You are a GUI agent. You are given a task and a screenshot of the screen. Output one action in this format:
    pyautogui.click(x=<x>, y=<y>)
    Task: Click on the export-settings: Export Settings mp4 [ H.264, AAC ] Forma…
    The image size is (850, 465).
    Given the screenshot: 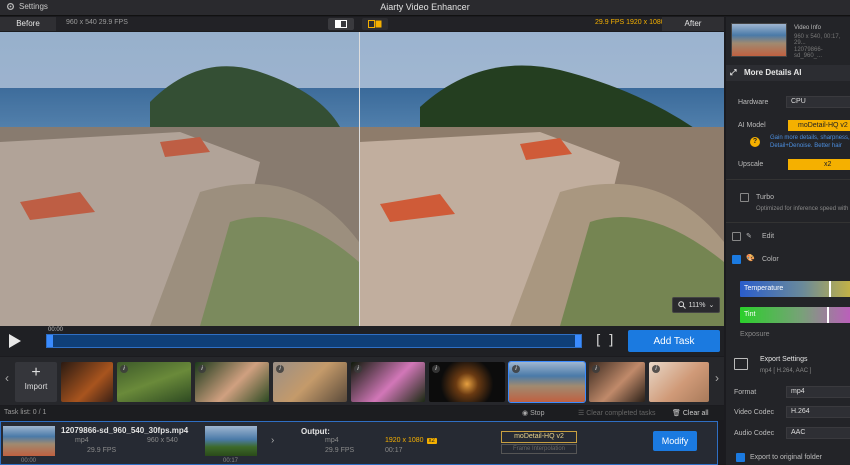 What is the action you would take?
    pyautogui.click(x=788, y=408)
    